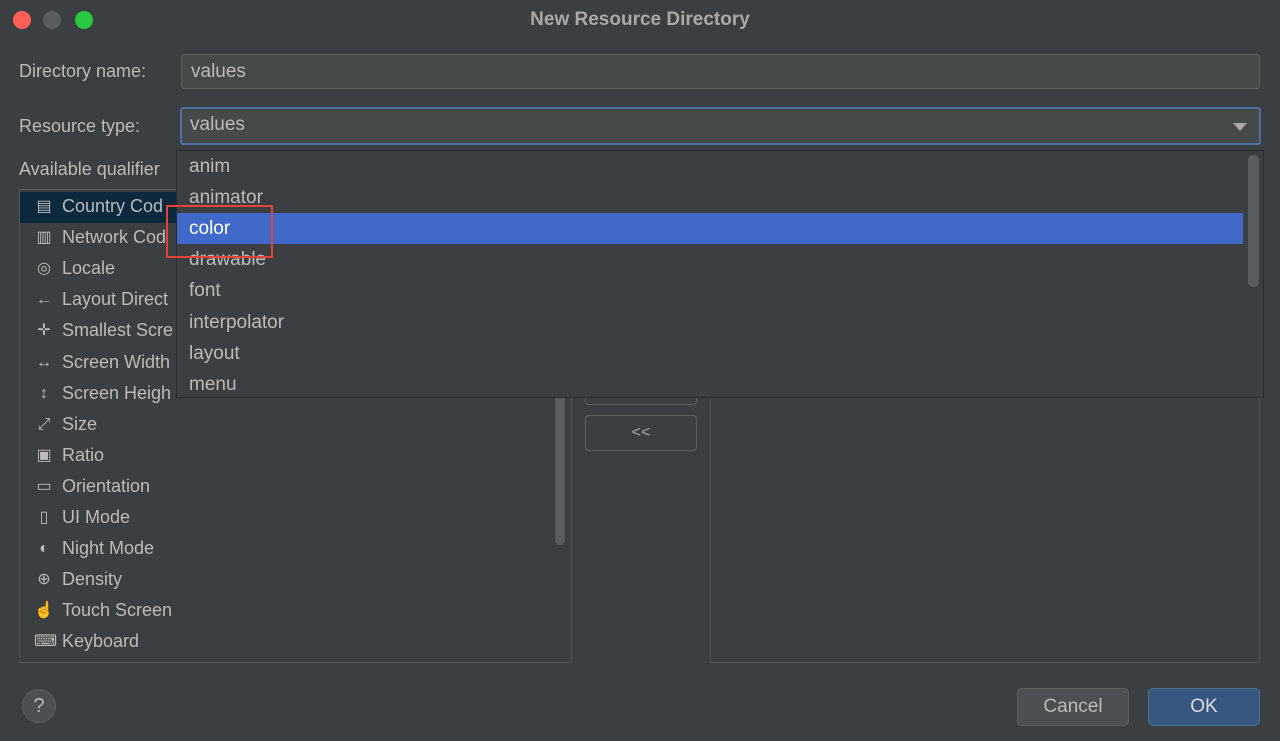  What do you see at coordinates (106, 485) in the screenshot?
I see `qualifier-label: Orientation` at bounding box center [106, 485].